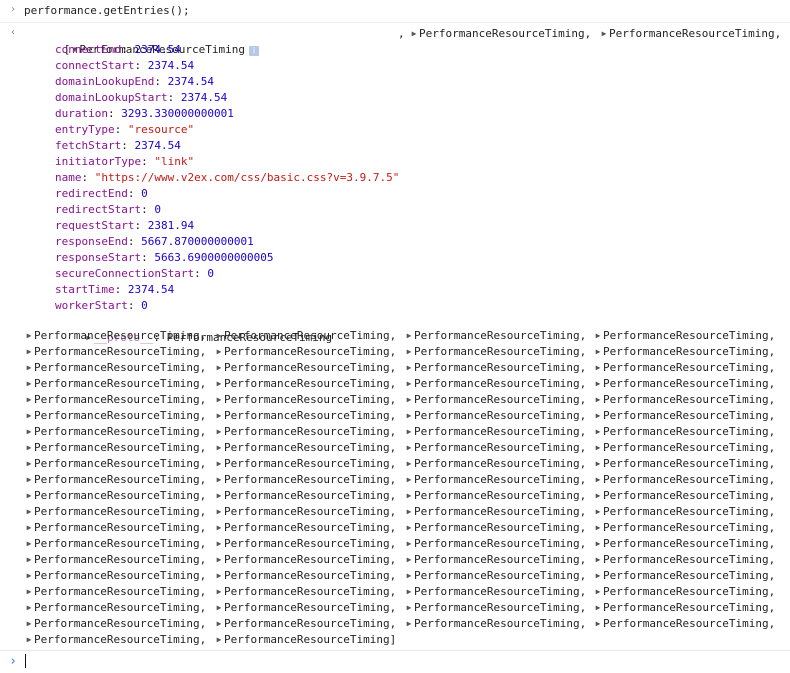  What do you see at coordinates (107, 11) in the screenshot?
I see `console-command-text: performance.getEntries();` at bounding box center [107, 11].